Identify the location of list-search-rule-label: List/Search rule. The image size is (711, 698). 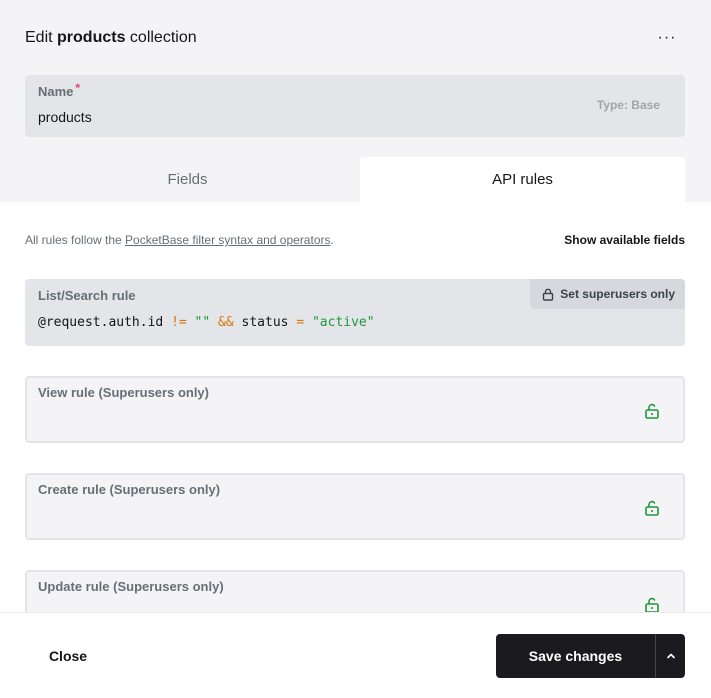
(87, 295).